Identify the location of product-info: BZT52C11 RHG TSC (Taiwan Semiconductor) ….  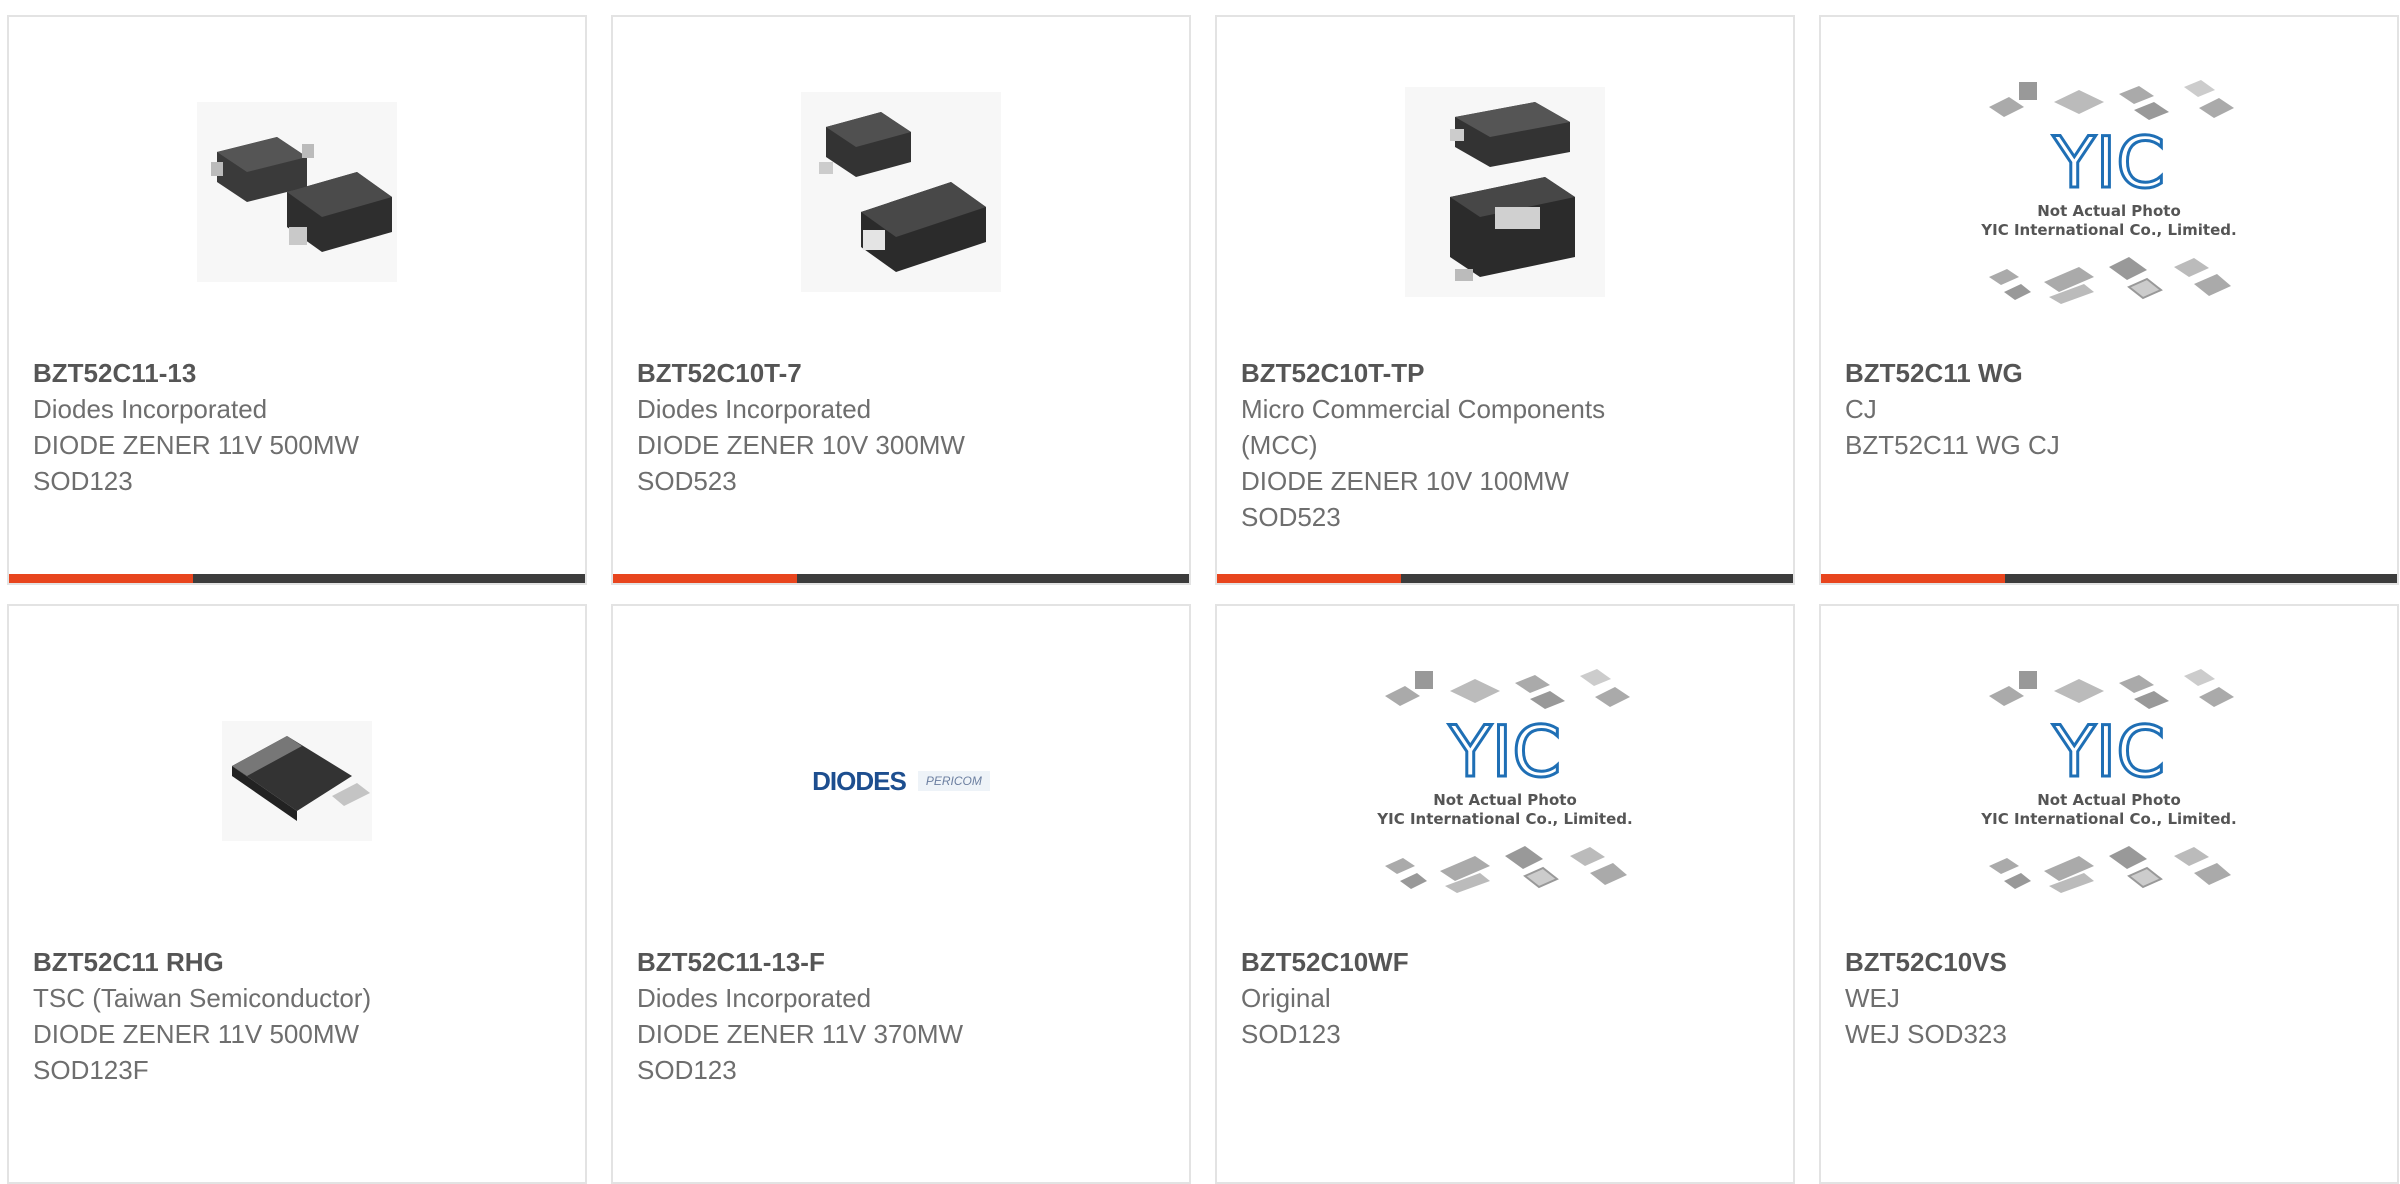
(293, 1016).